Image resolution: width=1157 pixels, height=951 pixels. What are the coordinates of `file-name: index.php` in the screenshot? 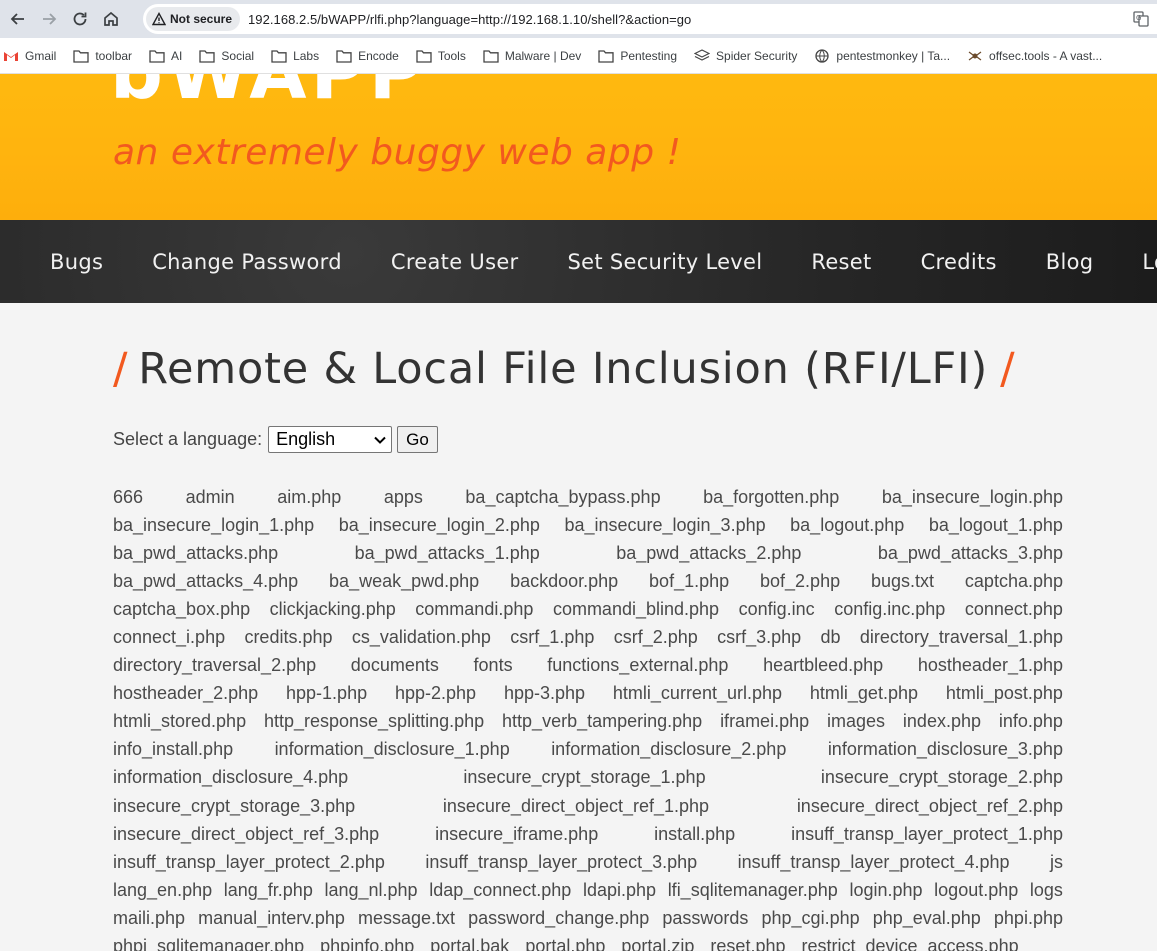 It's located at (941, 721).